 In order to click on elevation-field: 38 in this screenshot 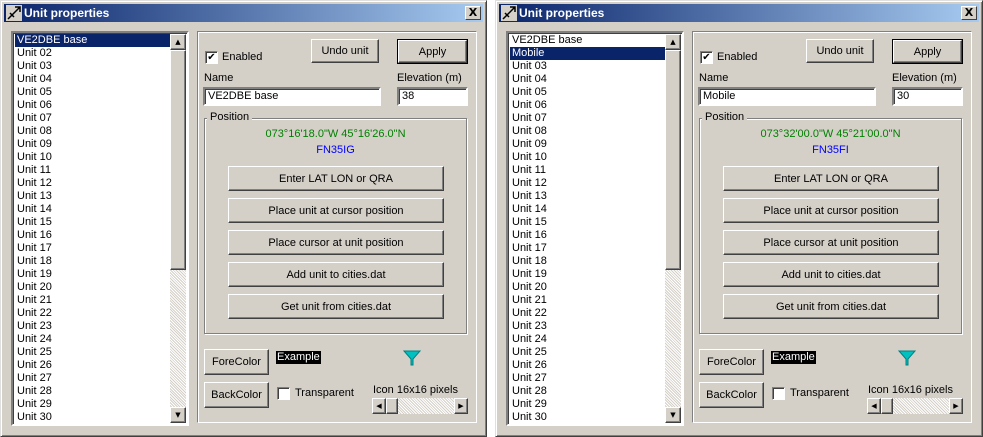, I will do `click(432, 96)`.